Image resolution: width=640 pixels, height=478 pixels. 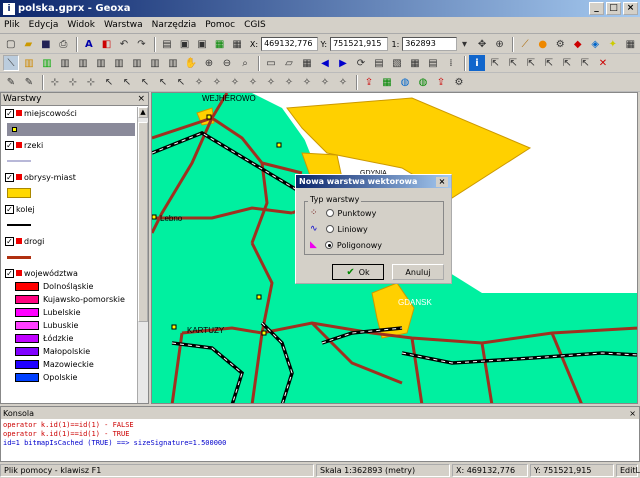 What do you see at coordinates (560, 44) in the screenshot?
I see `tools-icon: ⚙` at bounding box center [560, 44].